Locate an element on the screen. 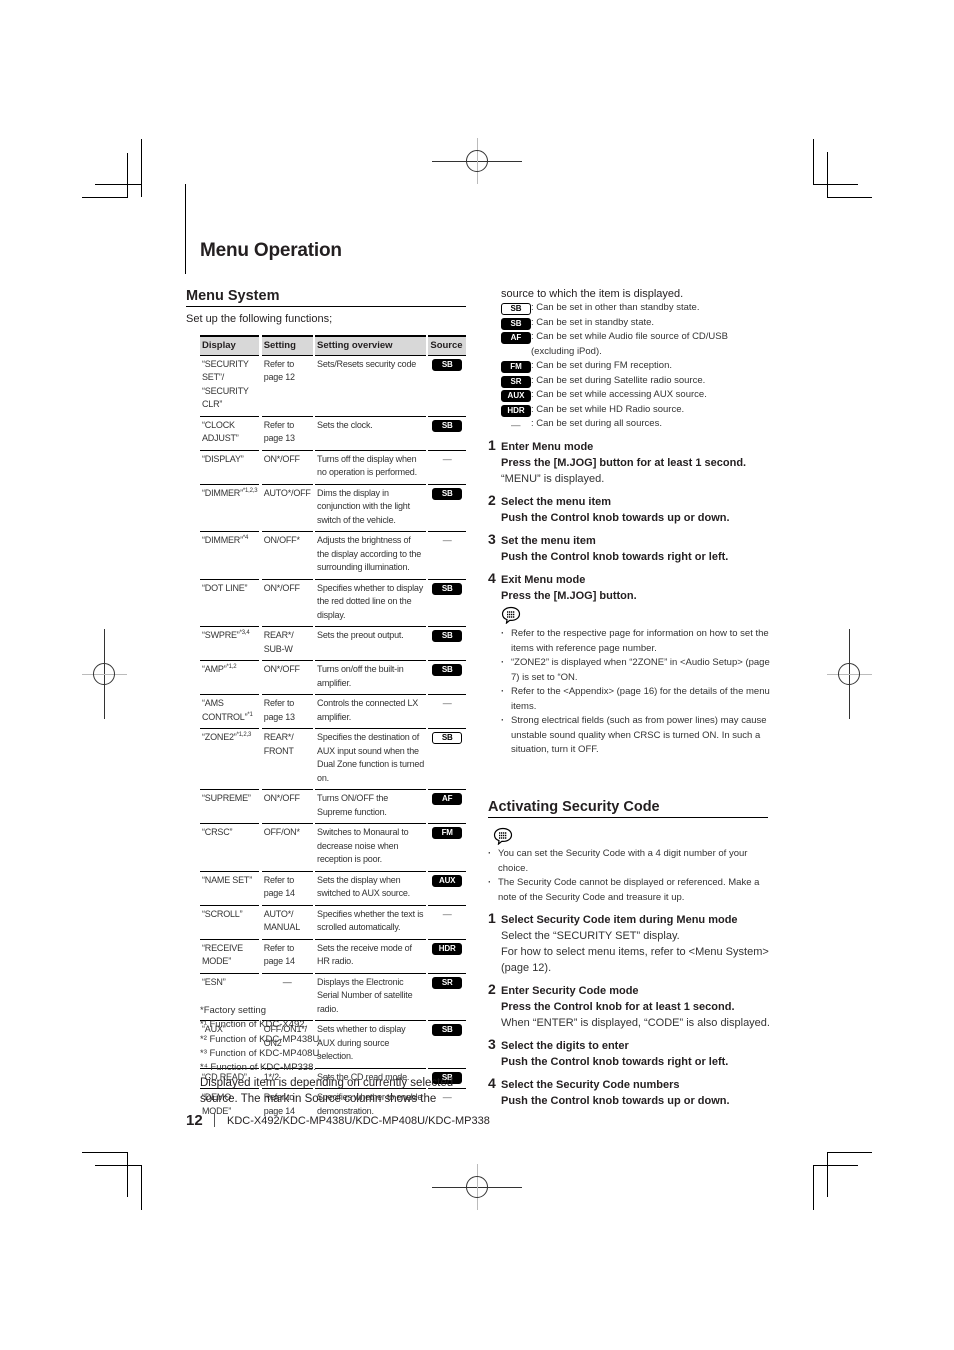  cell-display: “SECURITY SET”/ “SECURITY CLR” is located at coordinates (230, 385).